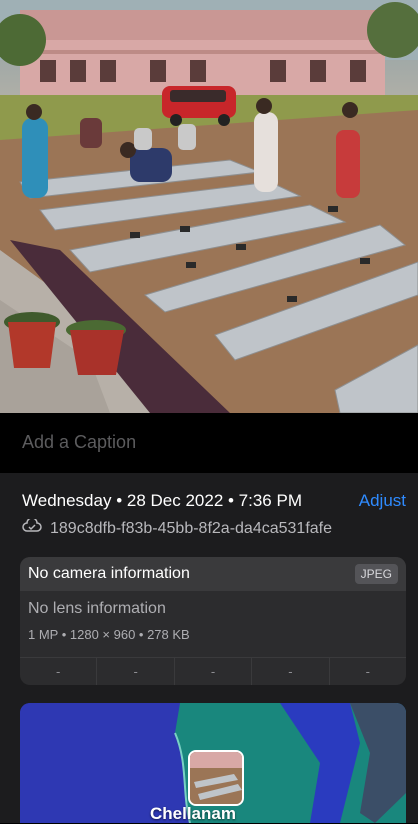 The width and height of the screenshot is (418, 824). What do you see at coordinates (216, 778) in the screenshot?
I see `map-photo-thumbnail` at bounding box center [216, 778].